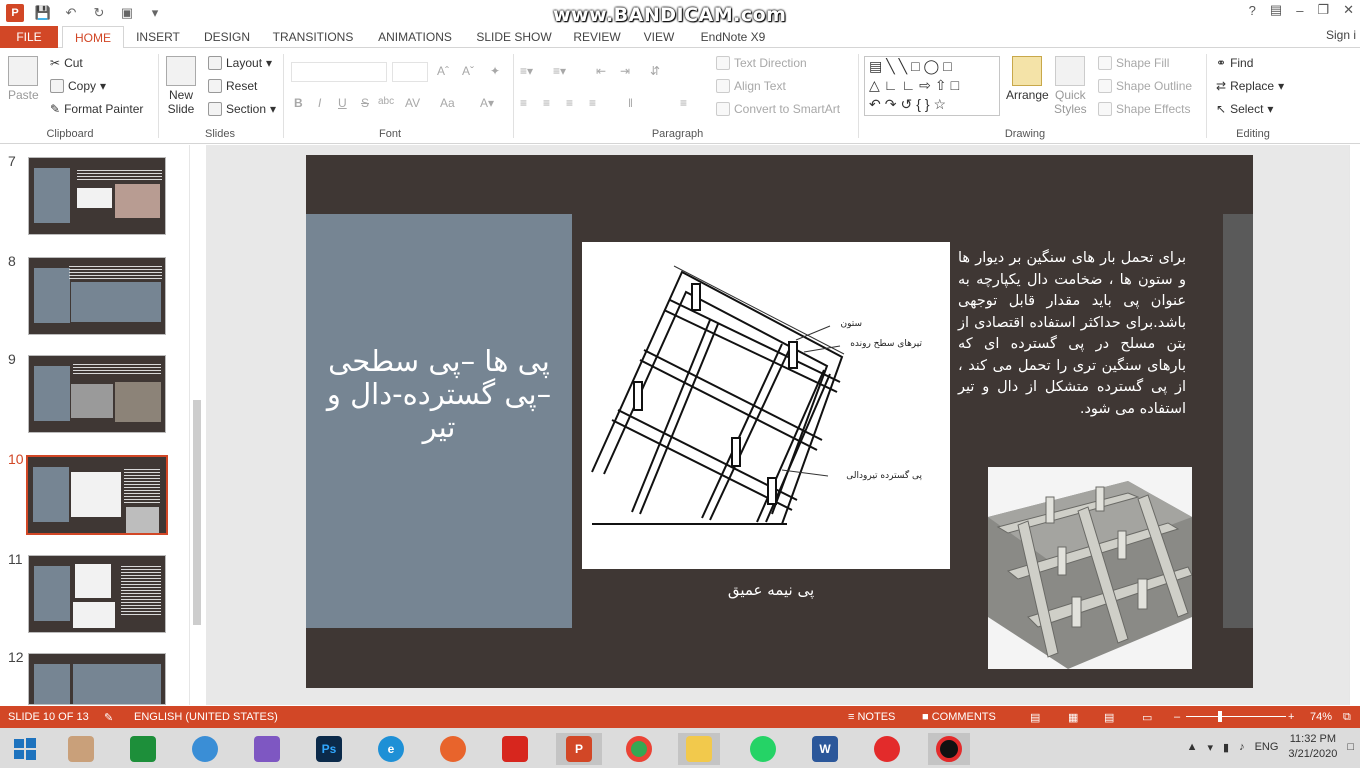 The height and width of the screenshot is (768, 1360). What do you see at coordinates (579, 749) in the screenshot?
I see `powerpoint-taskbar-icon: P` at bounding box center [579, 749].